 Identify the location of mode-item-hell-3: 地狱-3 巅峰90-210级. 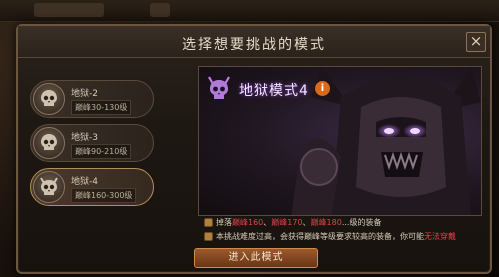
(92, 143).